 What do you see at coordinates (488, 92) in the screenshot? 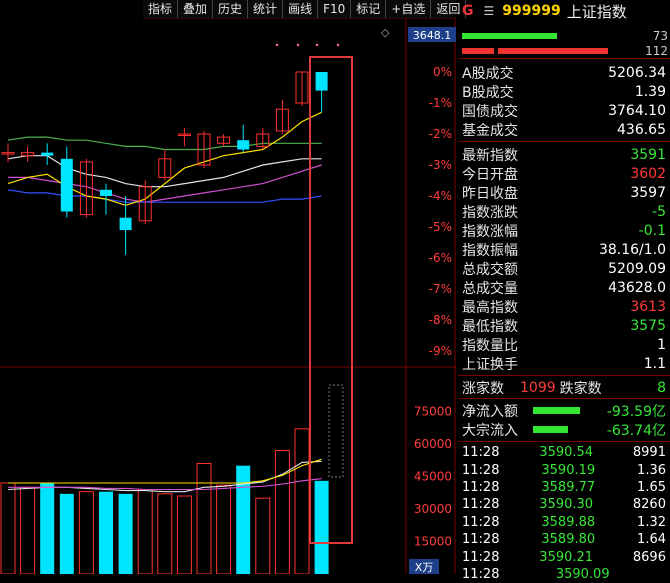
I see `stat-label: B股成交` at bounding box center [488, 92].